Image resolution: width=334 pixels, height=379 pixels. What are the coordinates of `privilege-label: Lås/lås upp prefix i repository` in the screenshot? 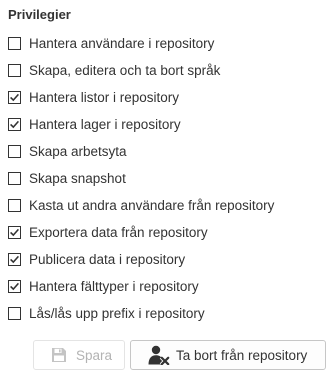 It's located at (117, 313).